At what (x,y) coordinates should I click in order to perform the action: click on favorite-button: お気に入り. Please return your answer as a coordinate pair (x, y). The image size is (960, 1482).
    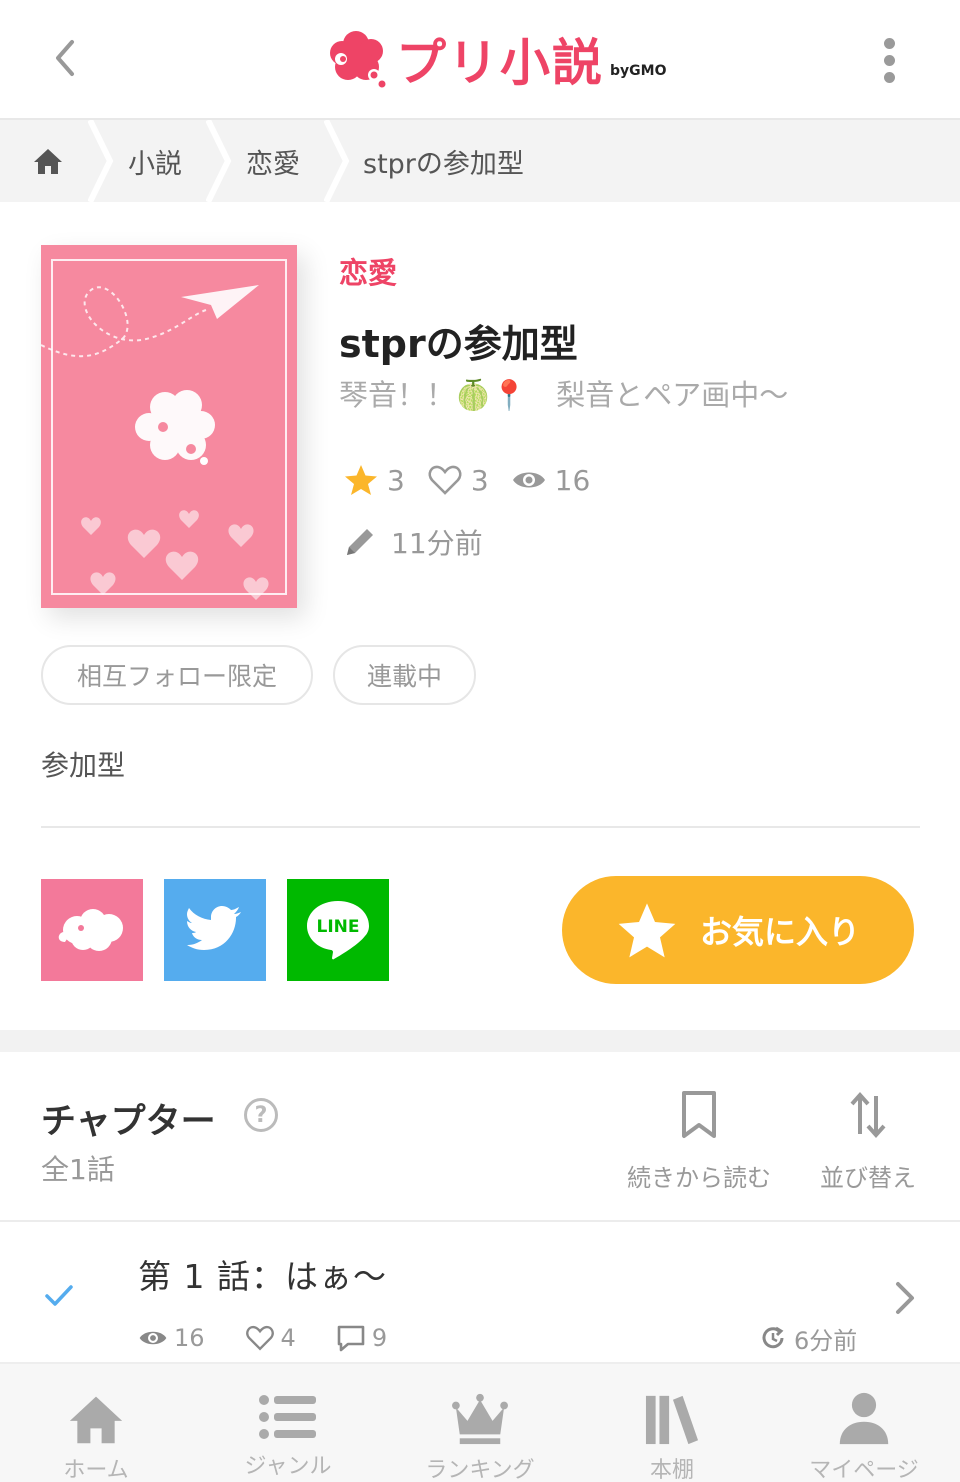
    Looking at the image, I should click on (738, 930).